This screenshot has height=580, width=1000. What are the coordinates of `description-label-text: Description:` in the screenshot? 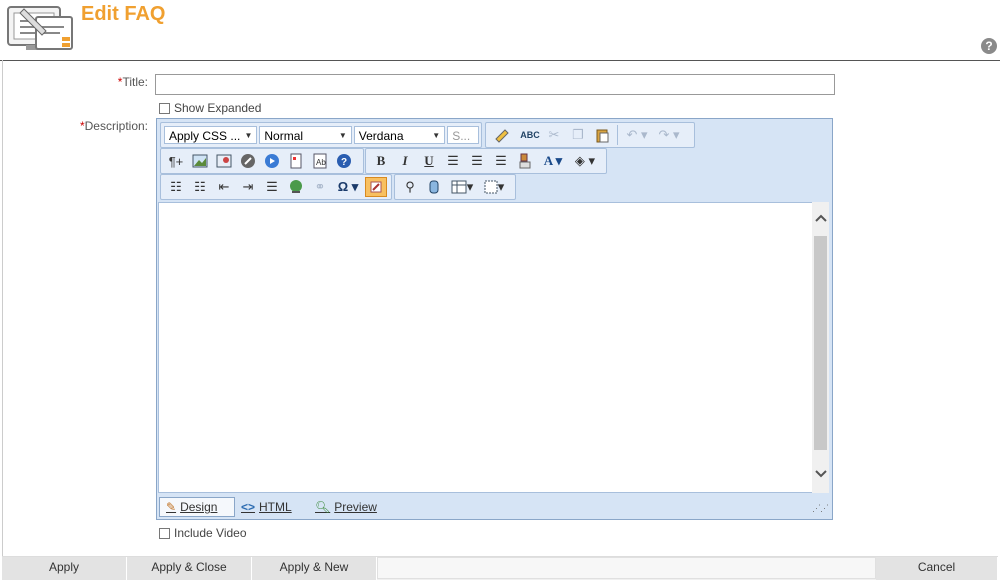 It's located at (116, 126).